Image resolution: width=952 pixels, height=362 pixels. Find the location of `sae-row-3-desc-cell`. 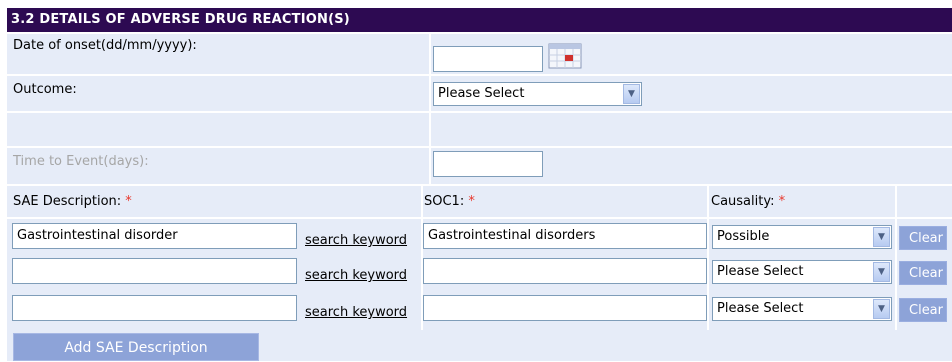

sae-row-3-desc-cell is located at coordinates (155, 311).